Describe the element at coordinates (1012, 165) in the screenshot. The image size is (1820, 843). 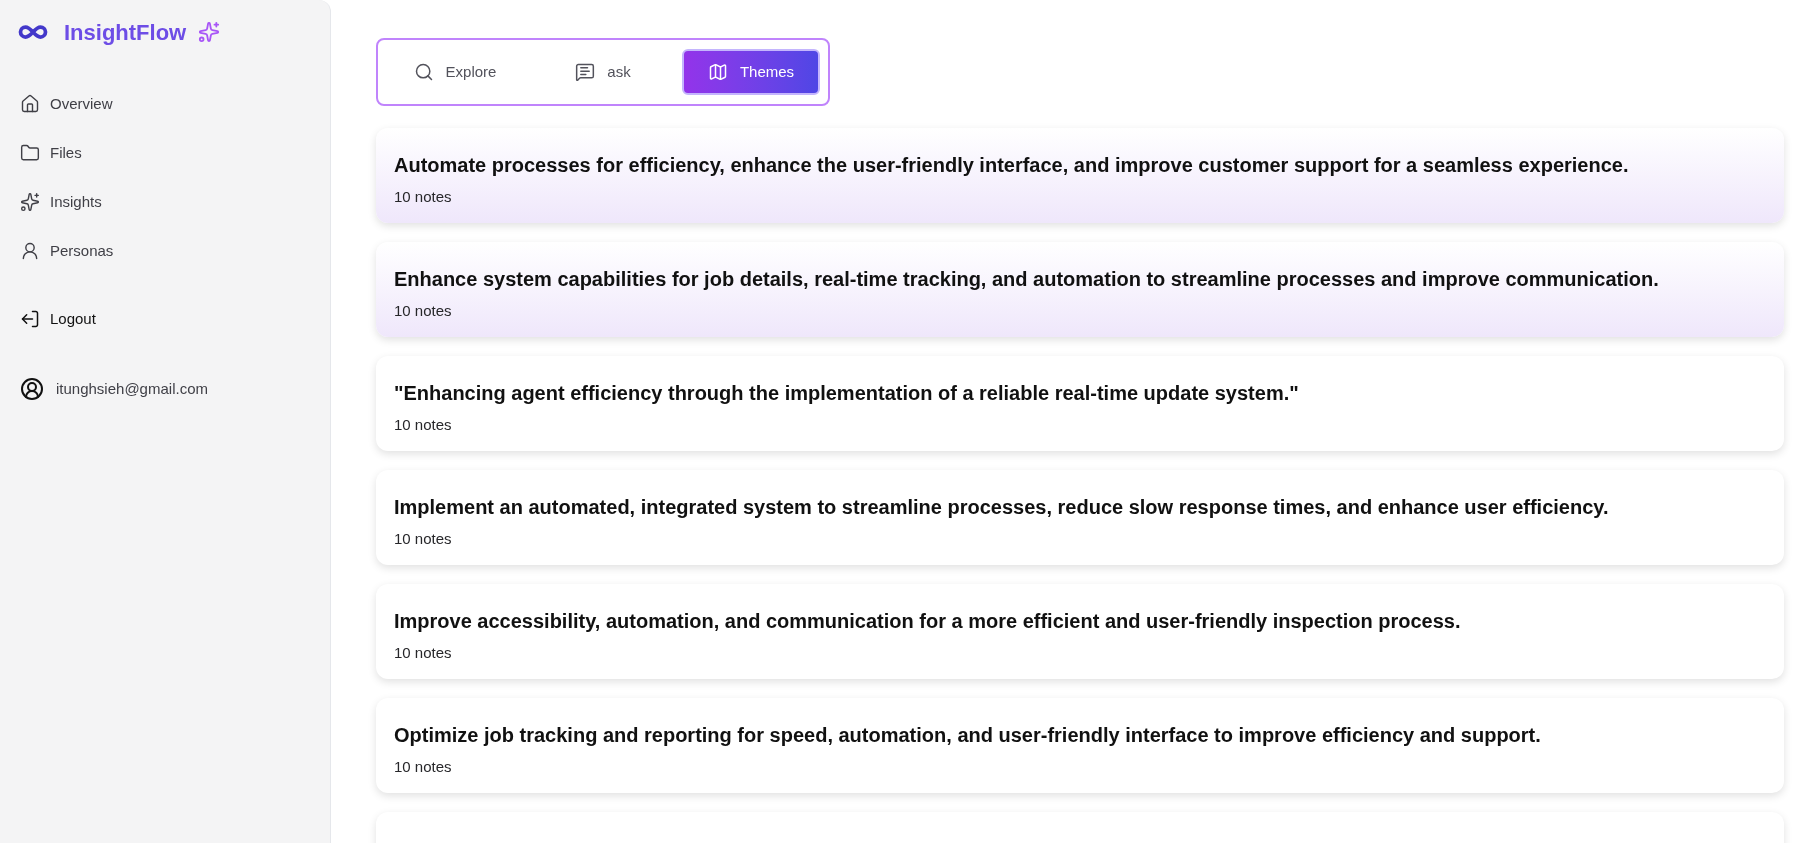
I see `theme-title: Automate processes for efficiency, enhance the user-friendly interface, and improve customer support for a seamless experience.` at that location.